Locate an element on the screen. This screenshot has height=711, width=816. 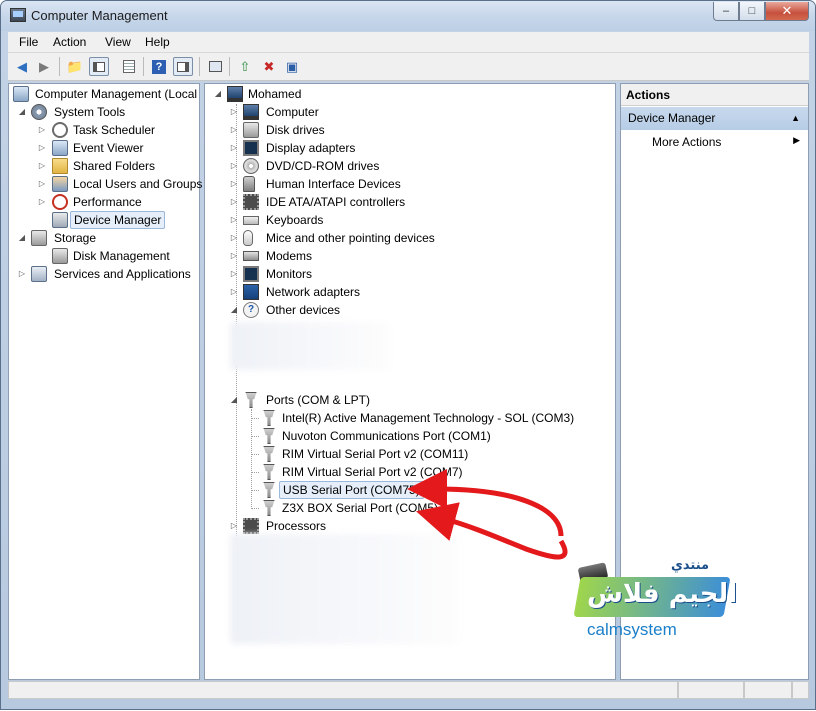
tree-task-scheduler: ▷ Task Scheduler is located at coordinates (118, 130).